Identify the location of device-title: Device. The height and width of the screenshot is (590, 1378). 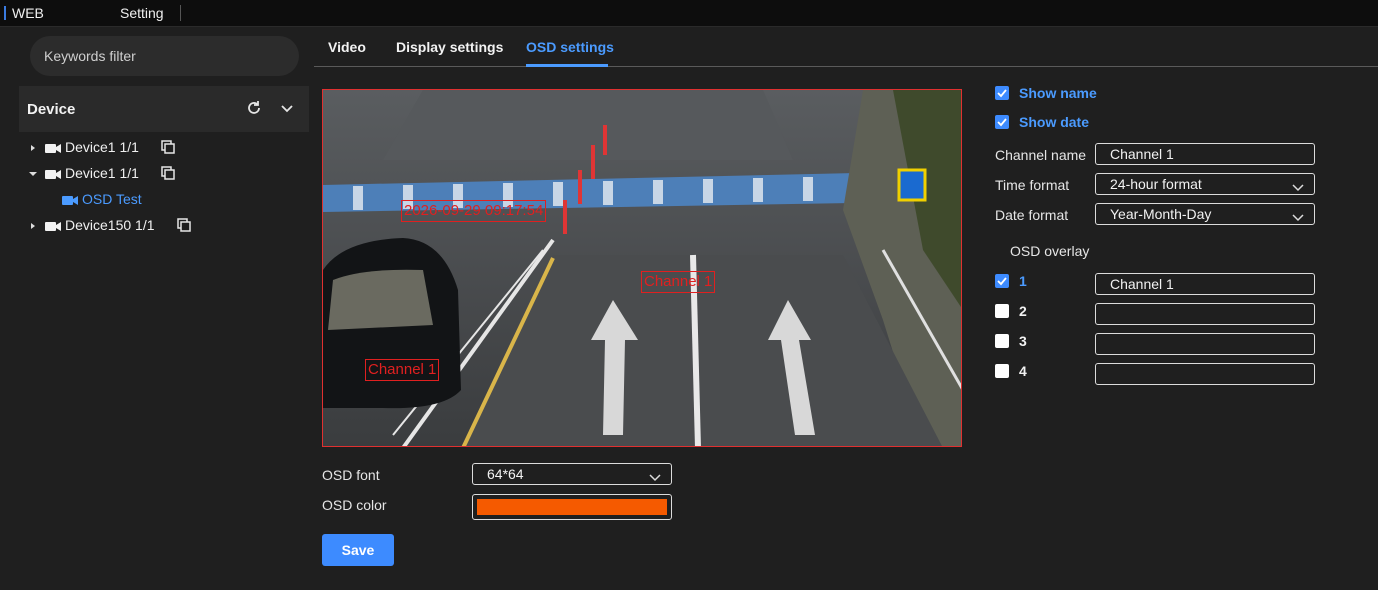
(51, 109).